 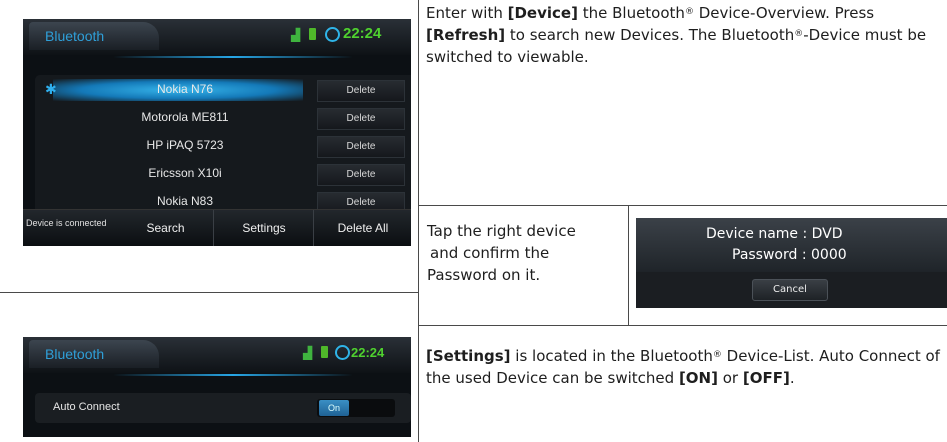 I want to click on text: the Bluetooth, so click(x=631, y=13).